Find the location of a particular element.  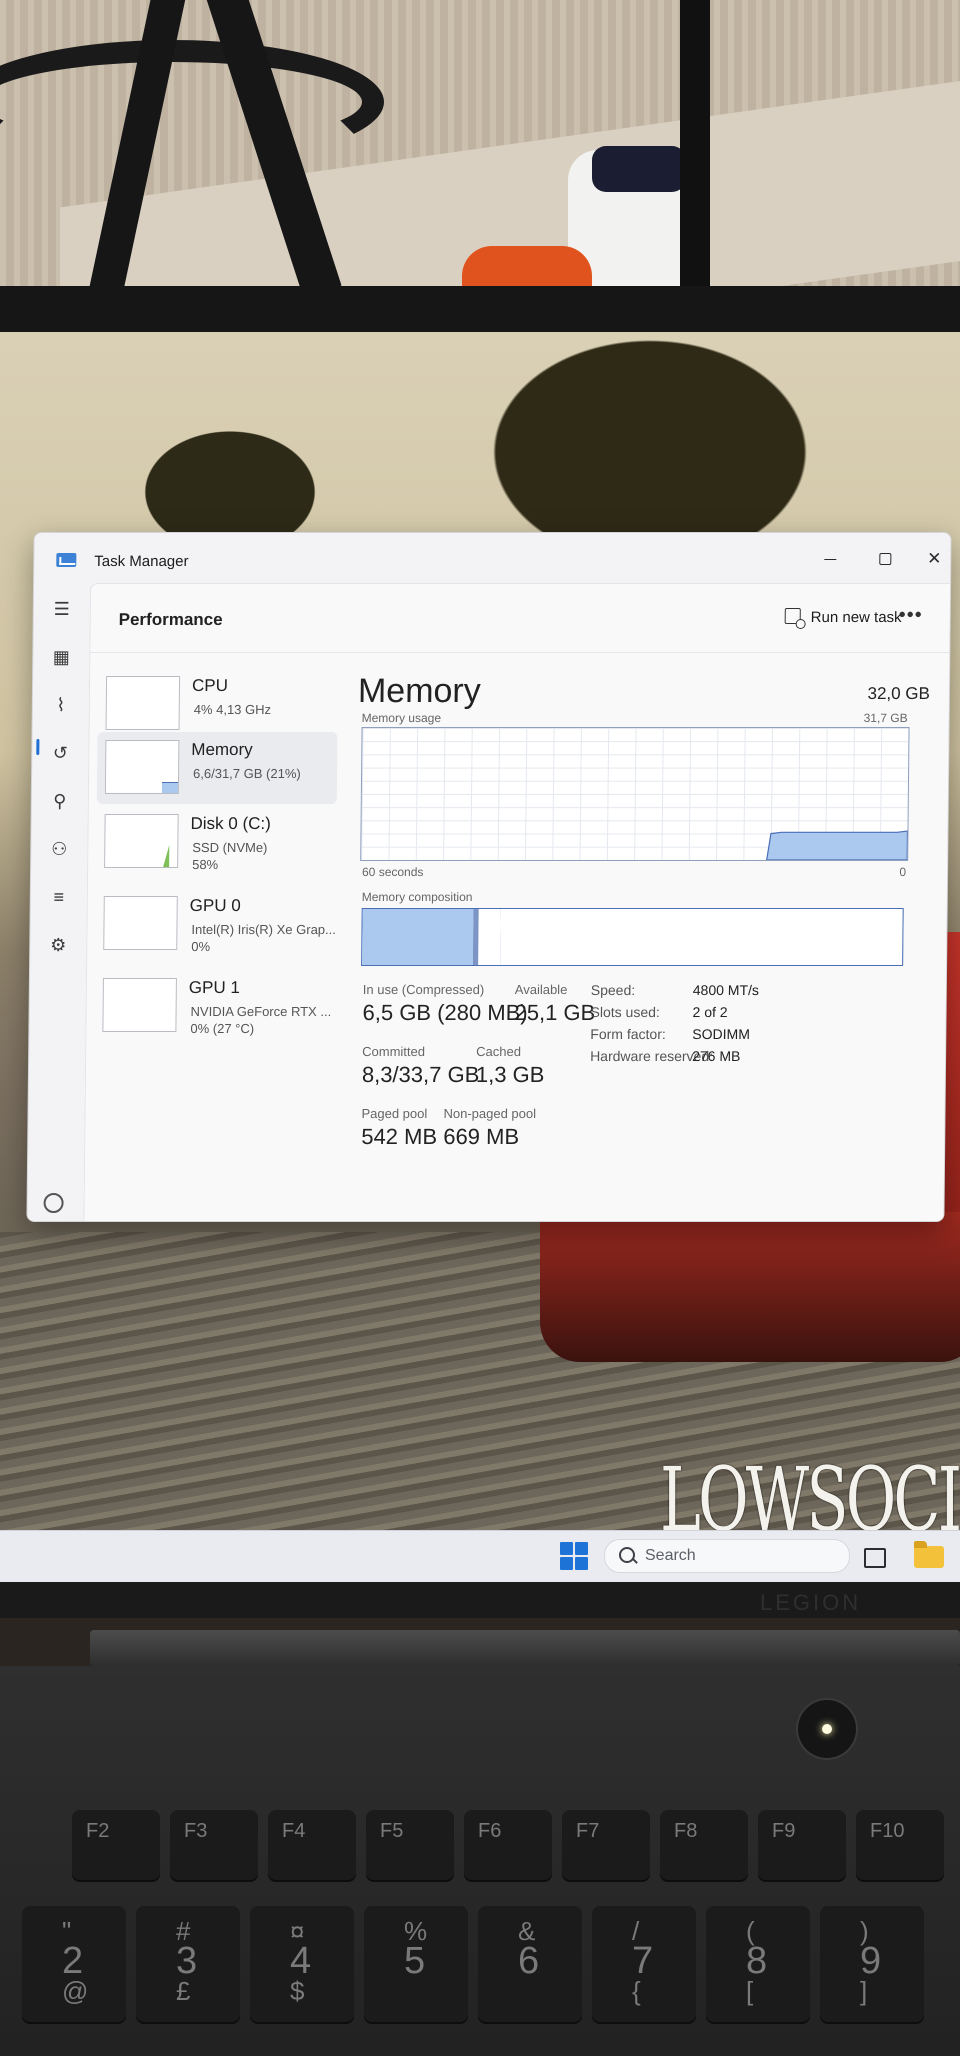

number-key: (8[ is located at coordinates (758, 1965).